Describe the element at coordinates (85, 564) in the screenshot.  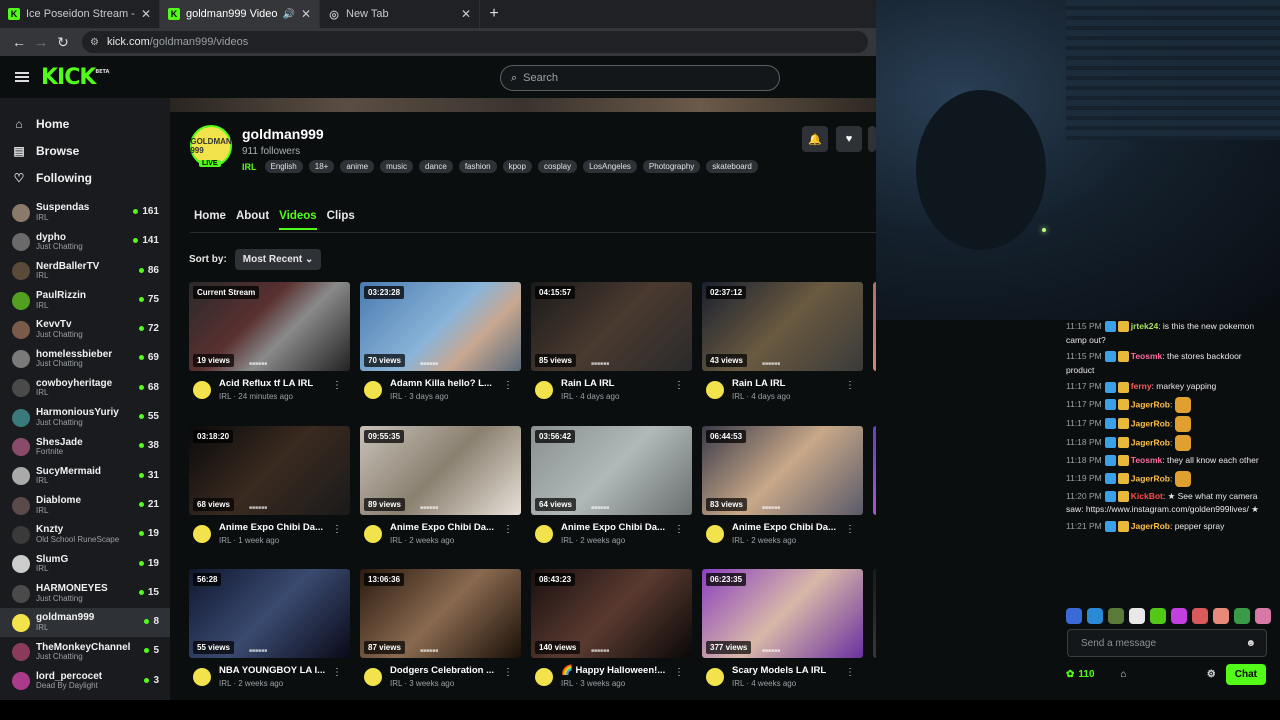
I see `sidebar-channel-item: SlumG IRL 19` at that location.